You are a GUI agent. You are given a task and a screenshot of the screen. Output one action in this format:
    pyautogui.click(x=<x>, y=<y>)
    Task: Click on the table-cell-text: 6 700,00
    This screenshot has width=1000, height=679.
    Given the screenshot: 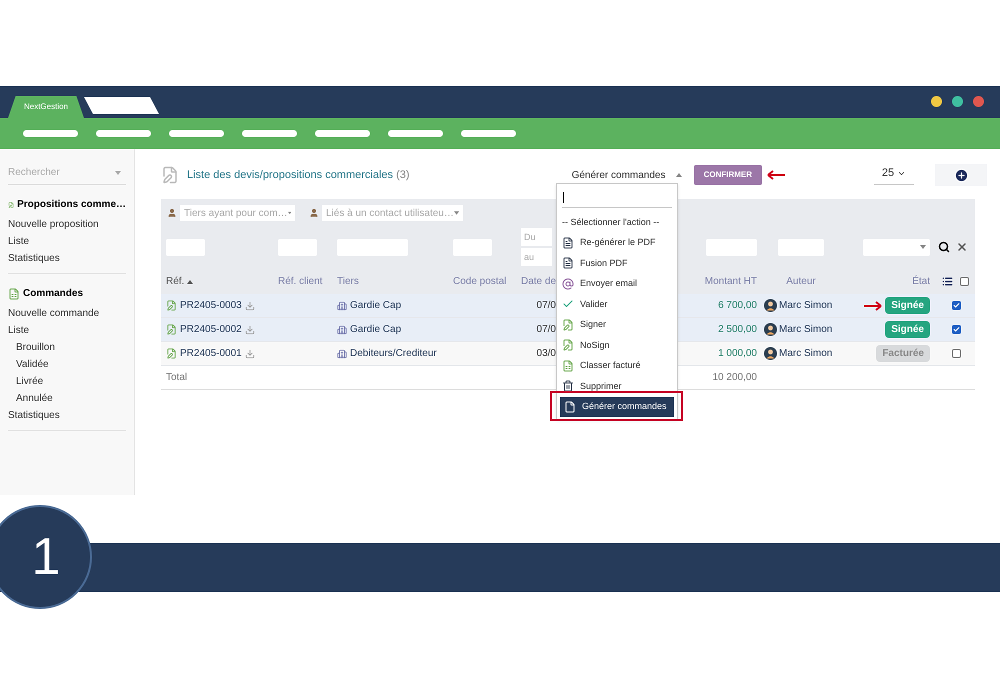 What is the action you would take?
    pyautogui.click(x=737, y=306)
    